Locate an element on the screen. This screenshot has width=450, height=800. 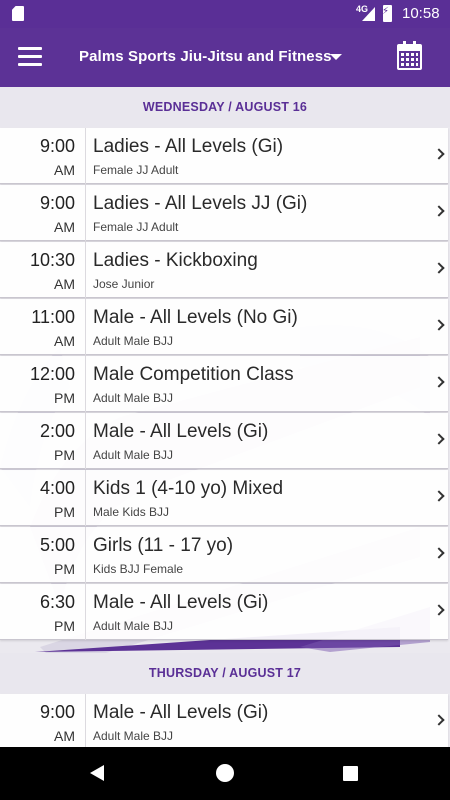
calendar-icon is located at coordinates (409, 55).